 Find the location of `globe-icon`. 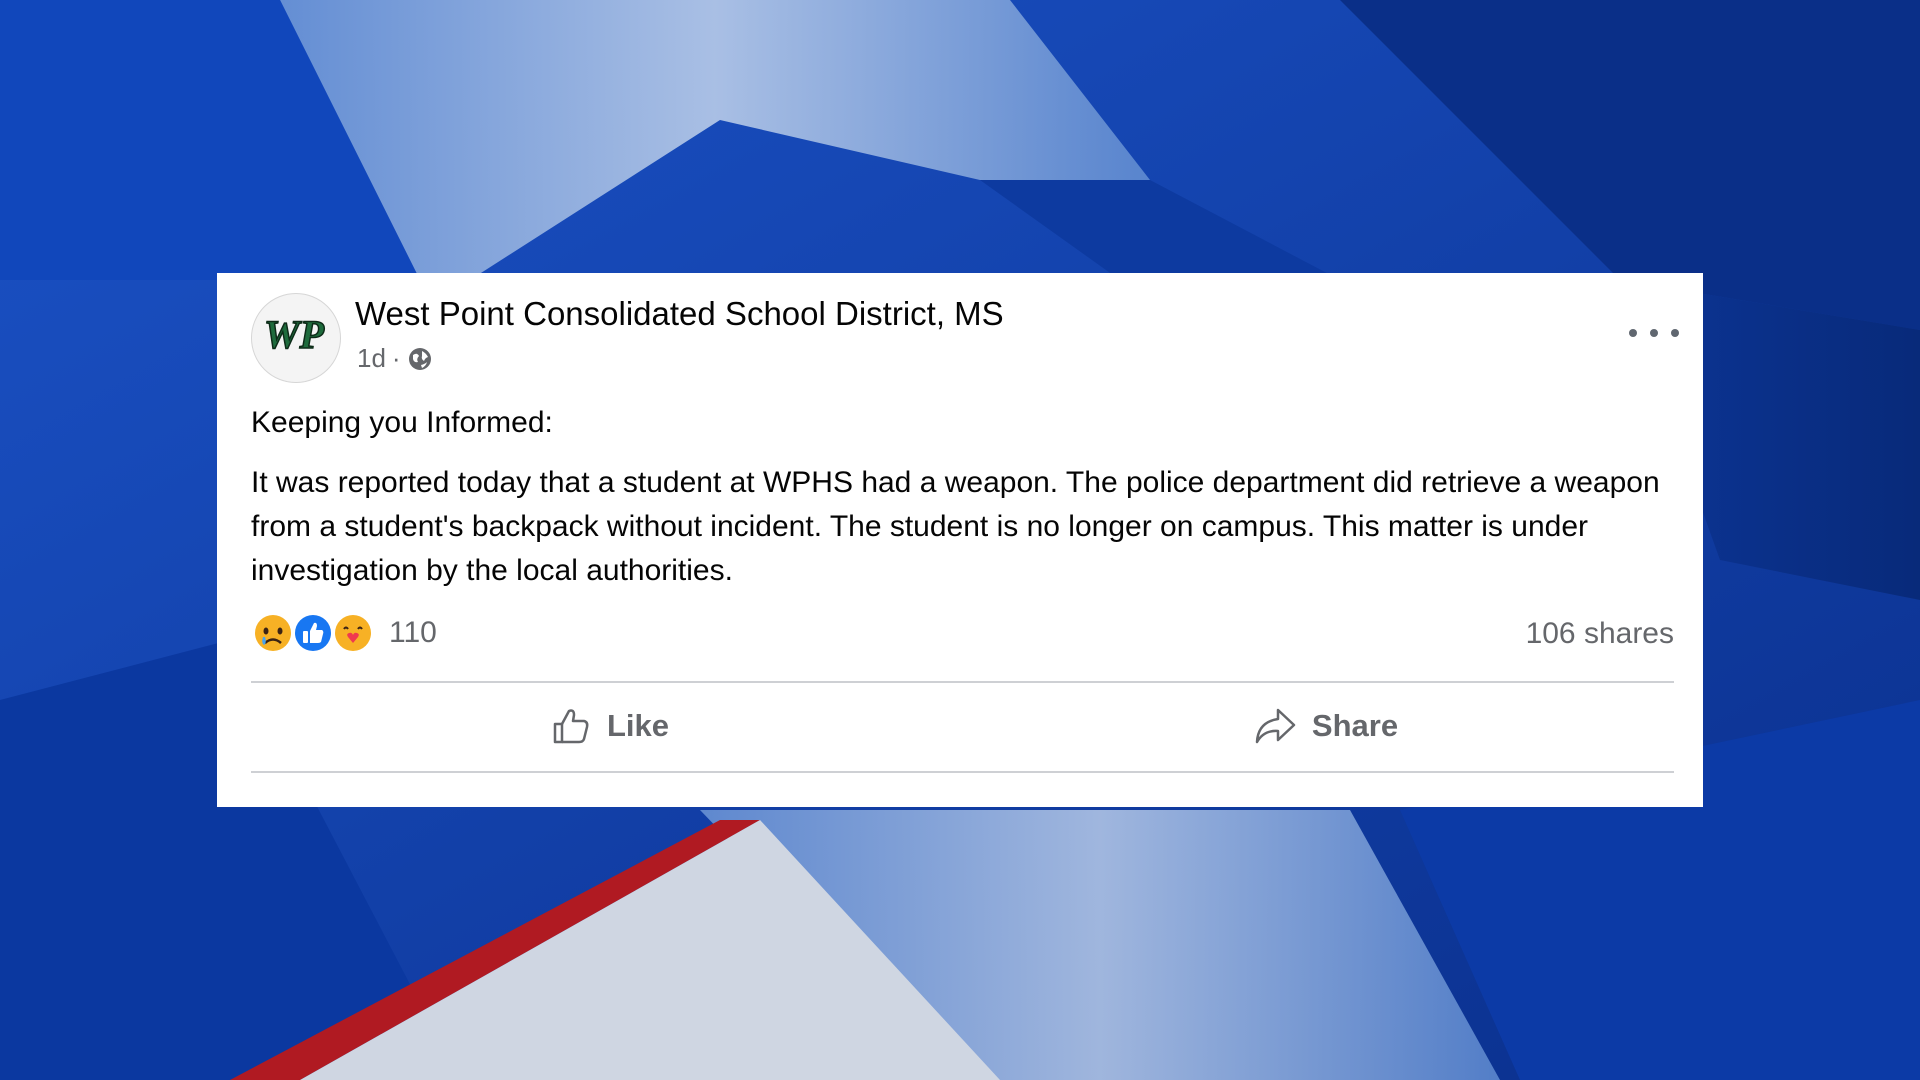

globe-icon is located at coordinates (420, 359).